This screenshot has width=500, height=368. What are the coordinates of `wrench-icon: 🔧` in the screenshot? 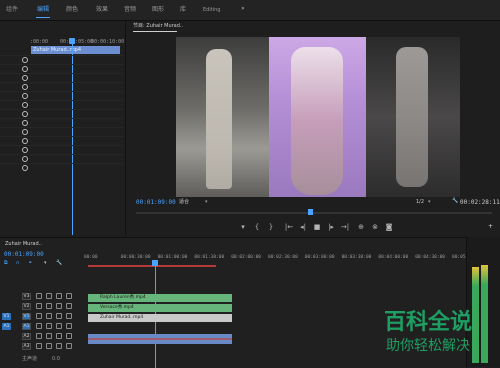 It's located at (455, 201).